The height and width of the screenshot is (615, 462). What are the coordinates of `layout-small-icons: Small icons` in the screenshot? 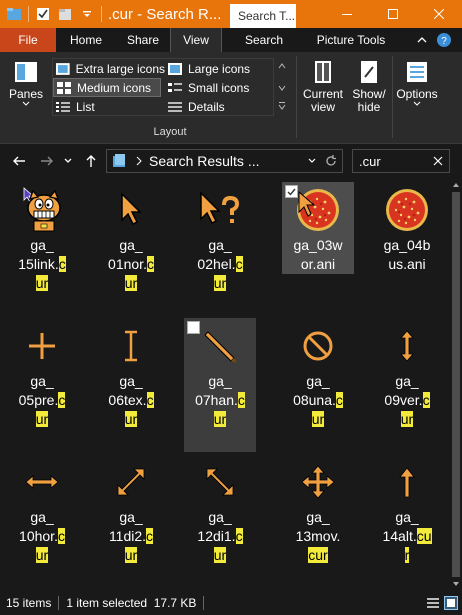 It's located at (219, 87).